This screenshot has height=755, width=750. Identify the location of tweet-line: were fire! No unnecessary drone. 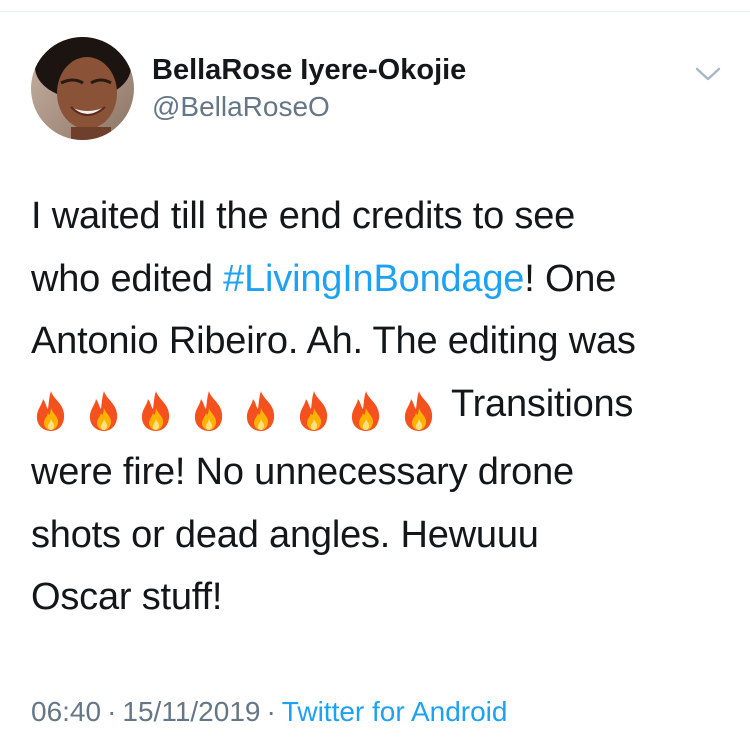
(302, 472).